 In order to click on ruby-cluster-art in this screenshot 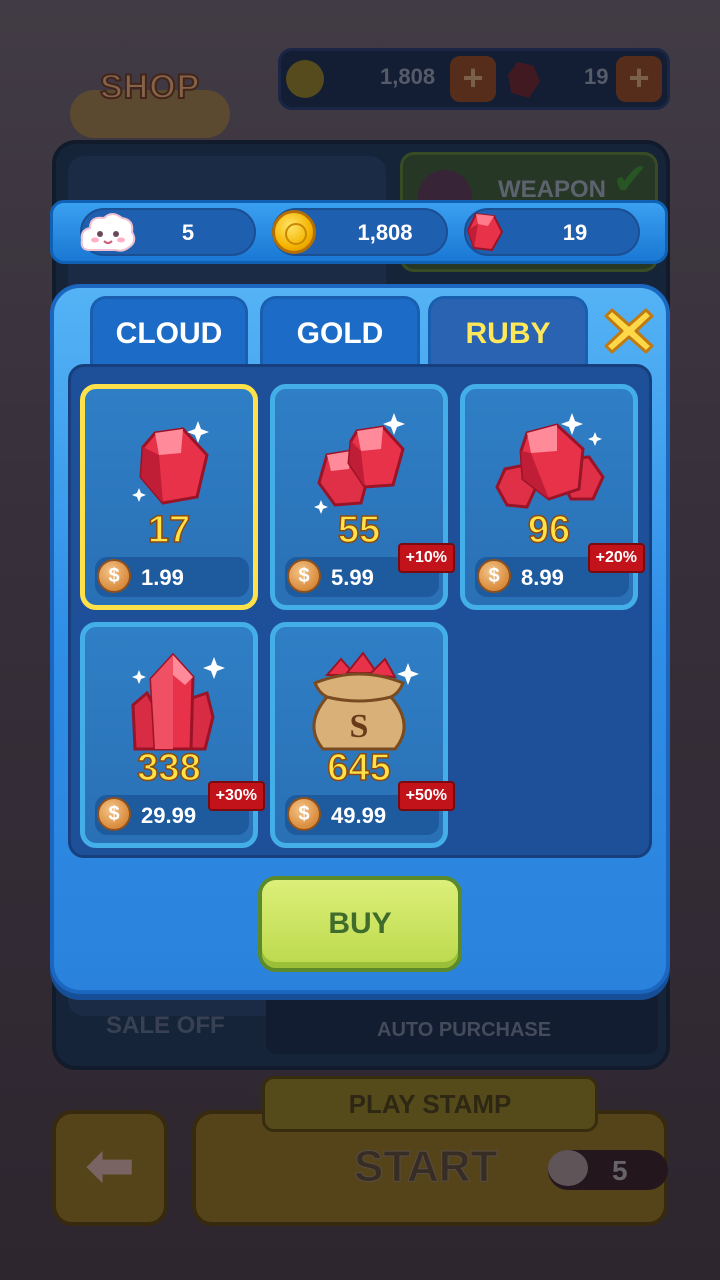, I will do `click(550, 461)`.